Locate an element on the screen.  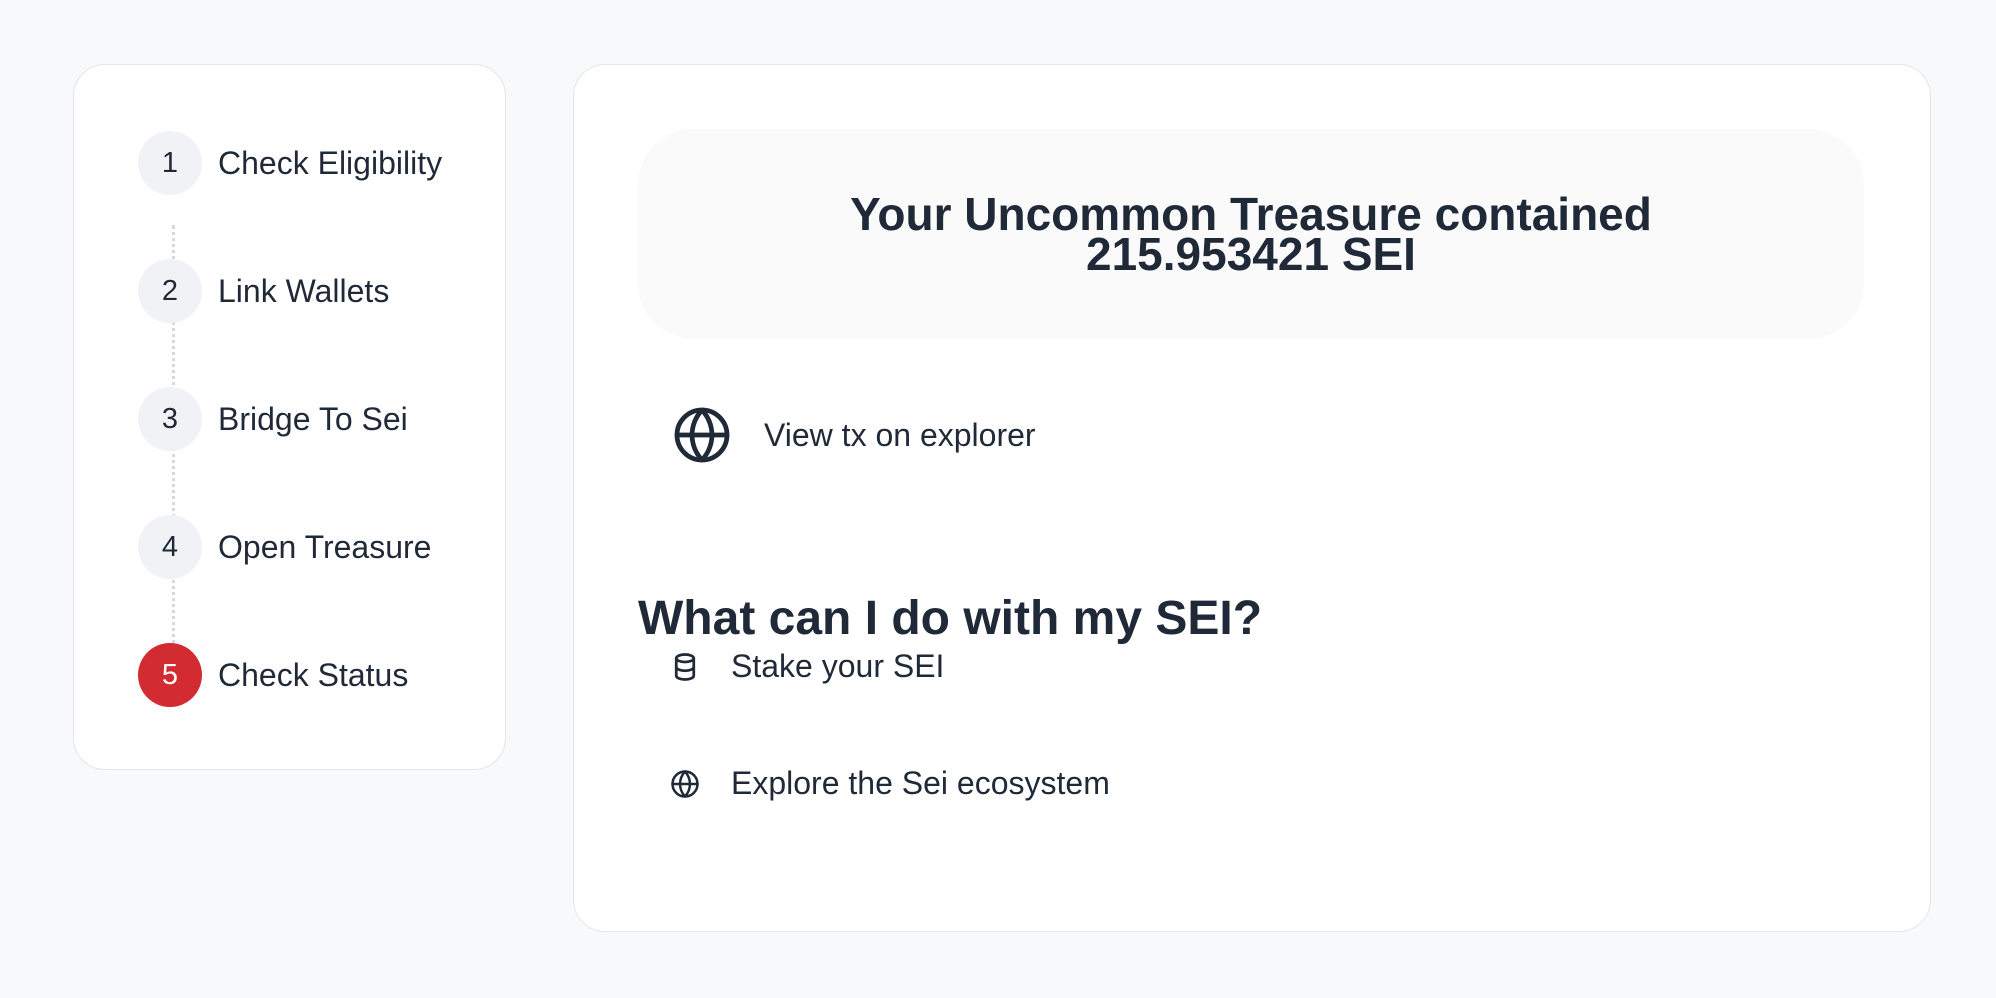
view-tx-explorer-link: View tx on explorer is located at coordinates (854, 435).